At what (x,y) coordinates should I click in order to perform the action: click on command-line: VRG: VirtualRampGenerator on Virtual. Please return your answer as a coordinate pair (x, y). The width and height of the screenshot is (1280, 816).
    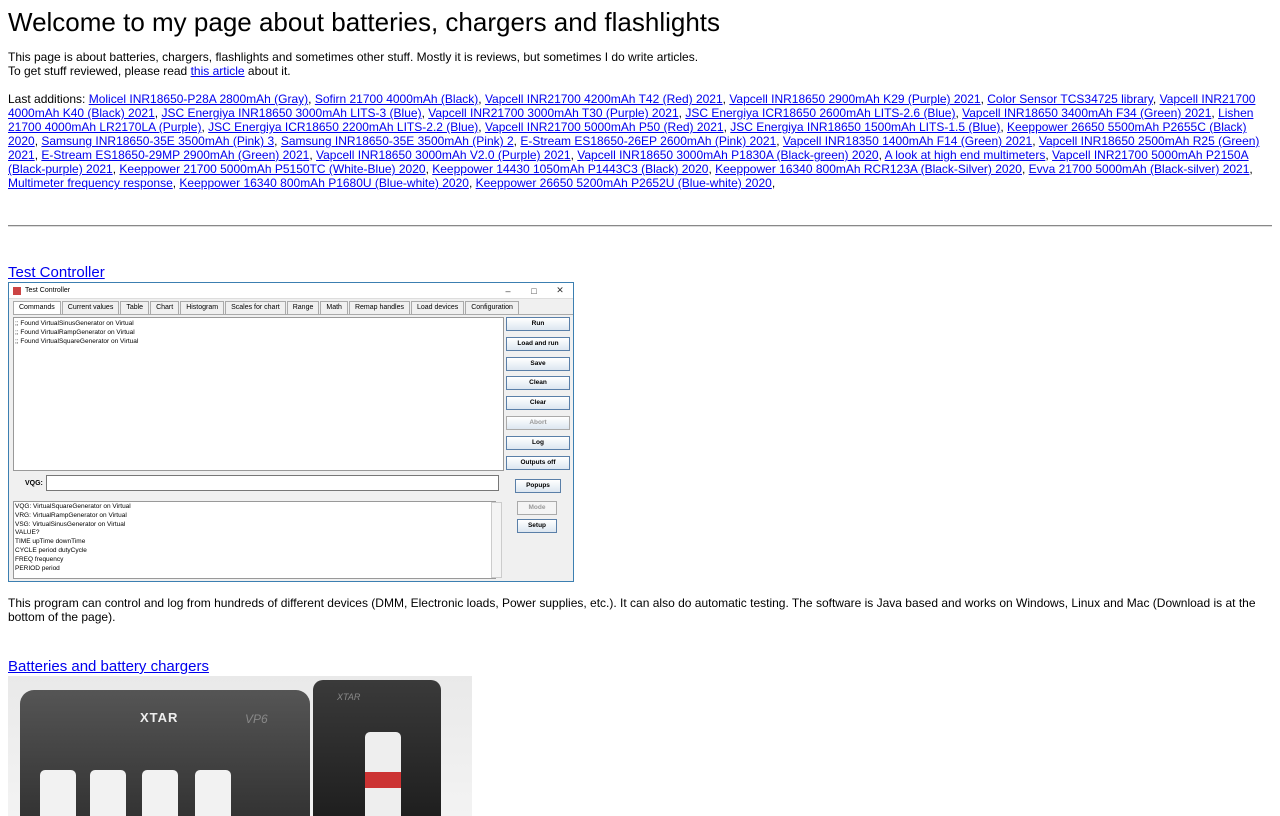
    Looking at the image, I should click on (71, 515).